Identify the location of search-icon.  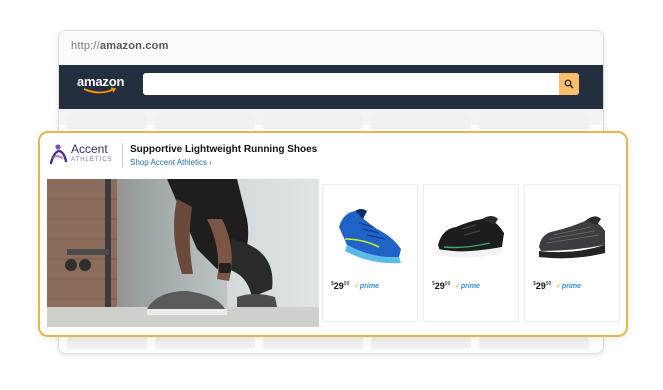
(569, 84).